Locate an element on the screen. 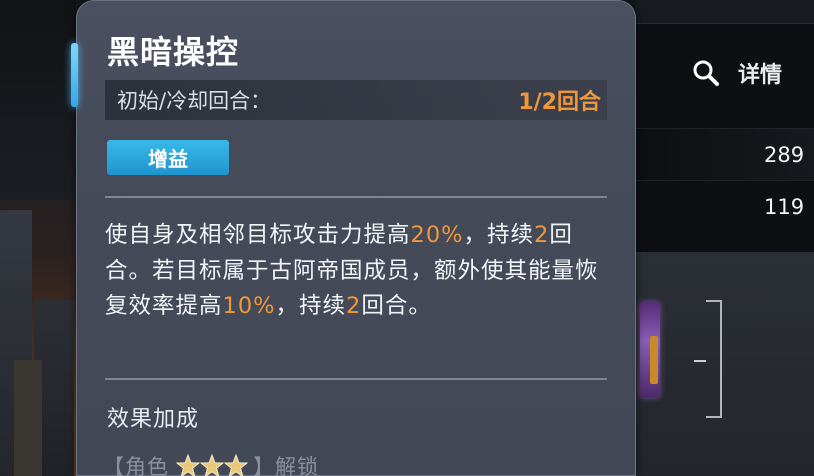 Image resolution: width=814 pixels, height=476 pixels. slot-bracket is located at coordinates (714, 359).